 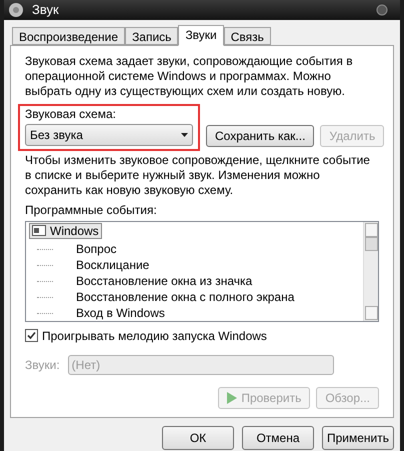 What do you see at coordinates (91, 210) in the screenshot?
I see `events-label: Программные события:` at bounding box center [91, 210].